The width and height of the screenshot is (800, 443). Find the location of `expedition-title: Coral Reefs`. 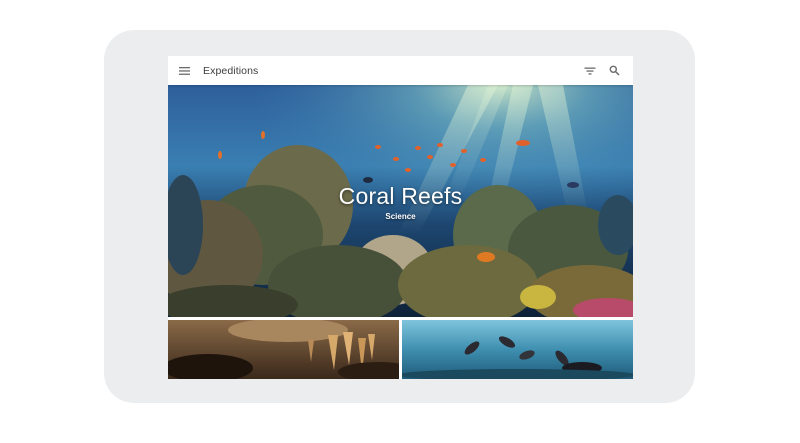

expedition-title: Coral Reefs is located at coordinates (400, 196).